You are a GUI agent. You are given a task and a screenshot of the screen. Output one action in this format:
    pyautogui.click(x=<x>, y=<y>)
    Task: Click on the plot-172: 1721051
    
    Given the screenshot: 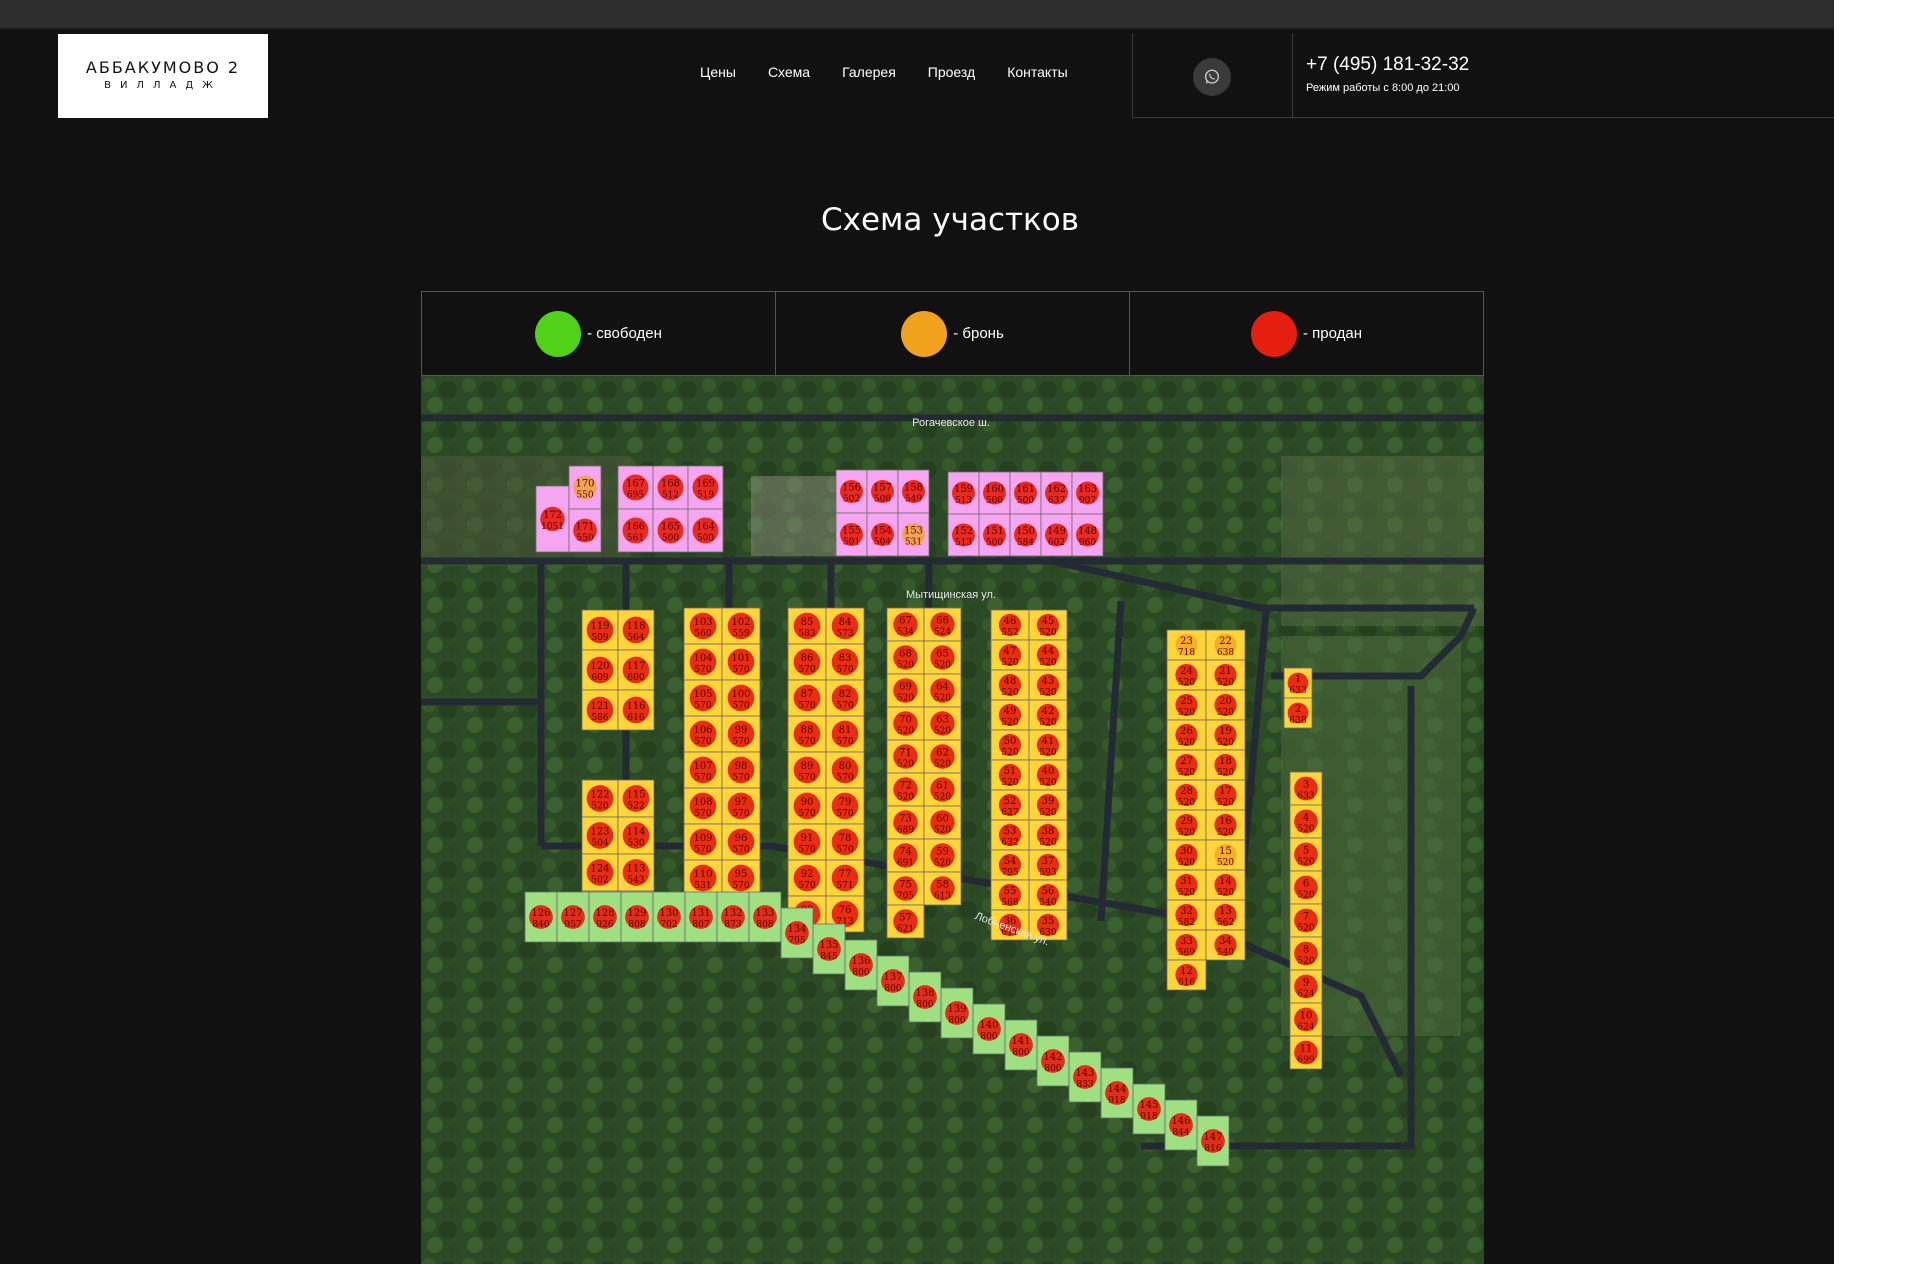 What is the action you would take?
    pyautogui.click(x=552, y=519)
    